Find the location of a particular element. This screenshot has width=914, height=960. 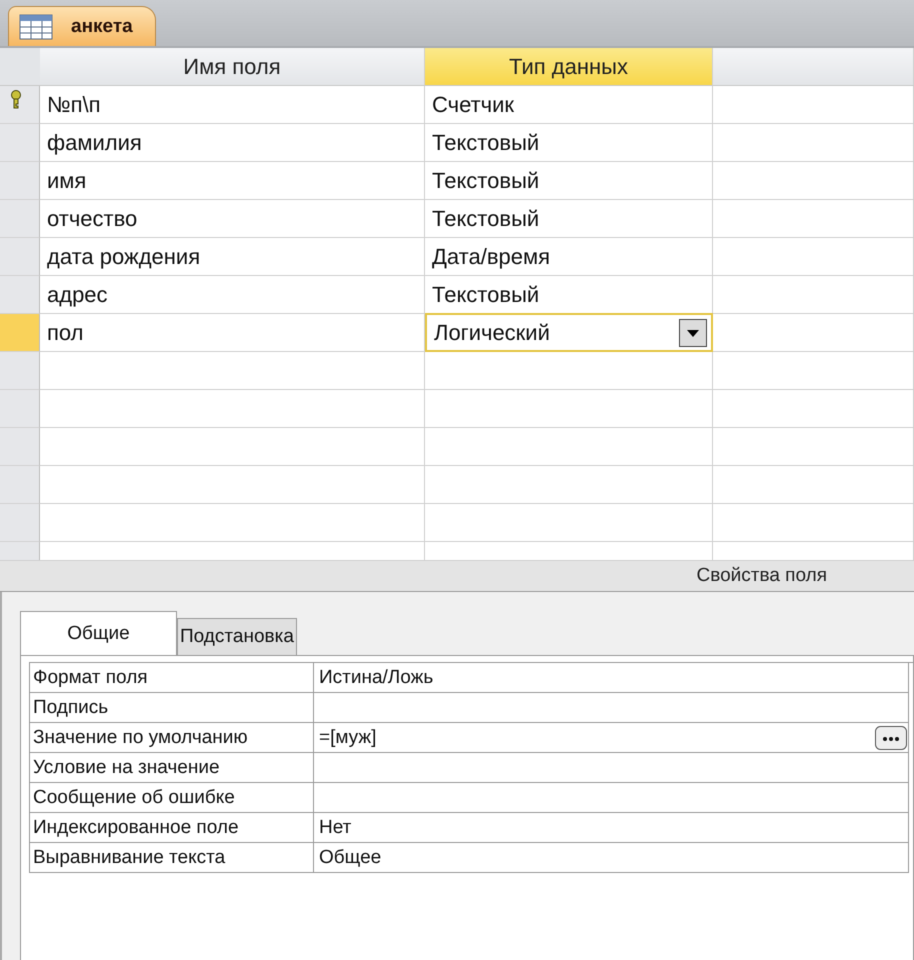

table-icon is located at coordinates (36, 27).